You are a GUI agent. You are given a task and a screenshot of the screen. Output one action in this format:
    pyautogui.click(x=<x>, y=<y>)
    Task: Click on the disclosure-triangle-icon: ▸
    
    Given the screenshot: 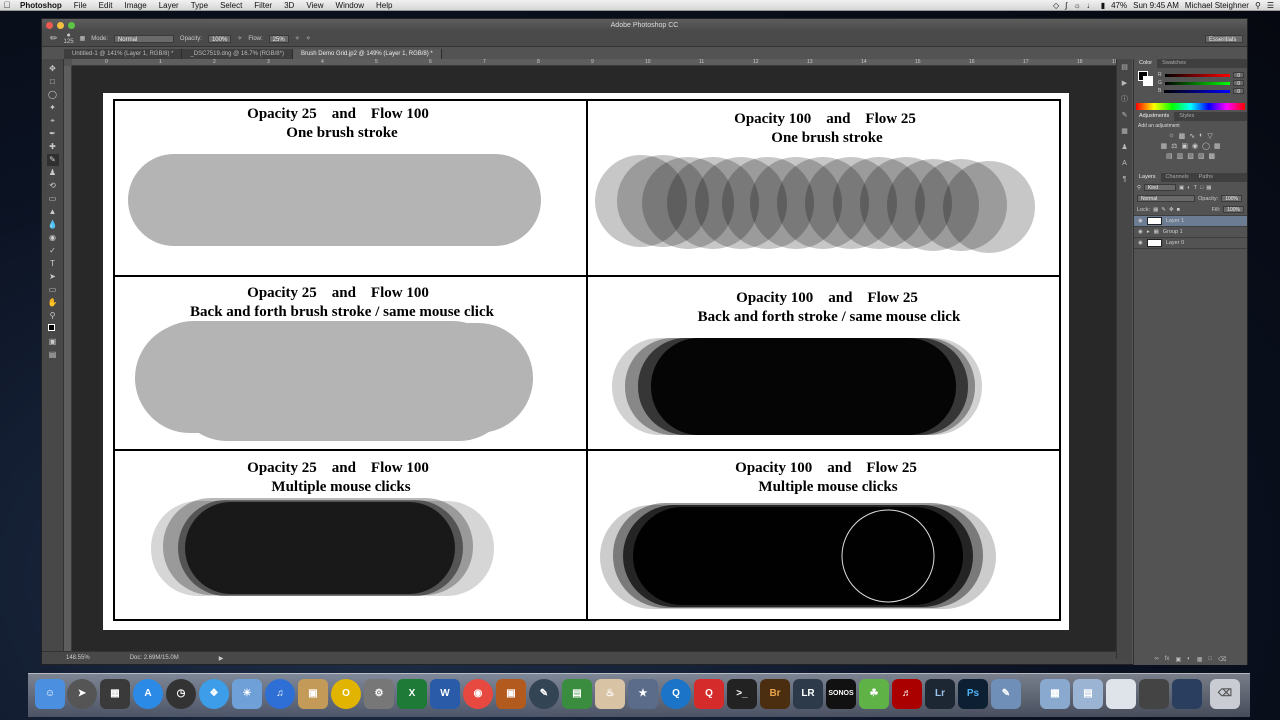 What is the action you would take?
    pyautogui.click(x=1148, y=232)
    